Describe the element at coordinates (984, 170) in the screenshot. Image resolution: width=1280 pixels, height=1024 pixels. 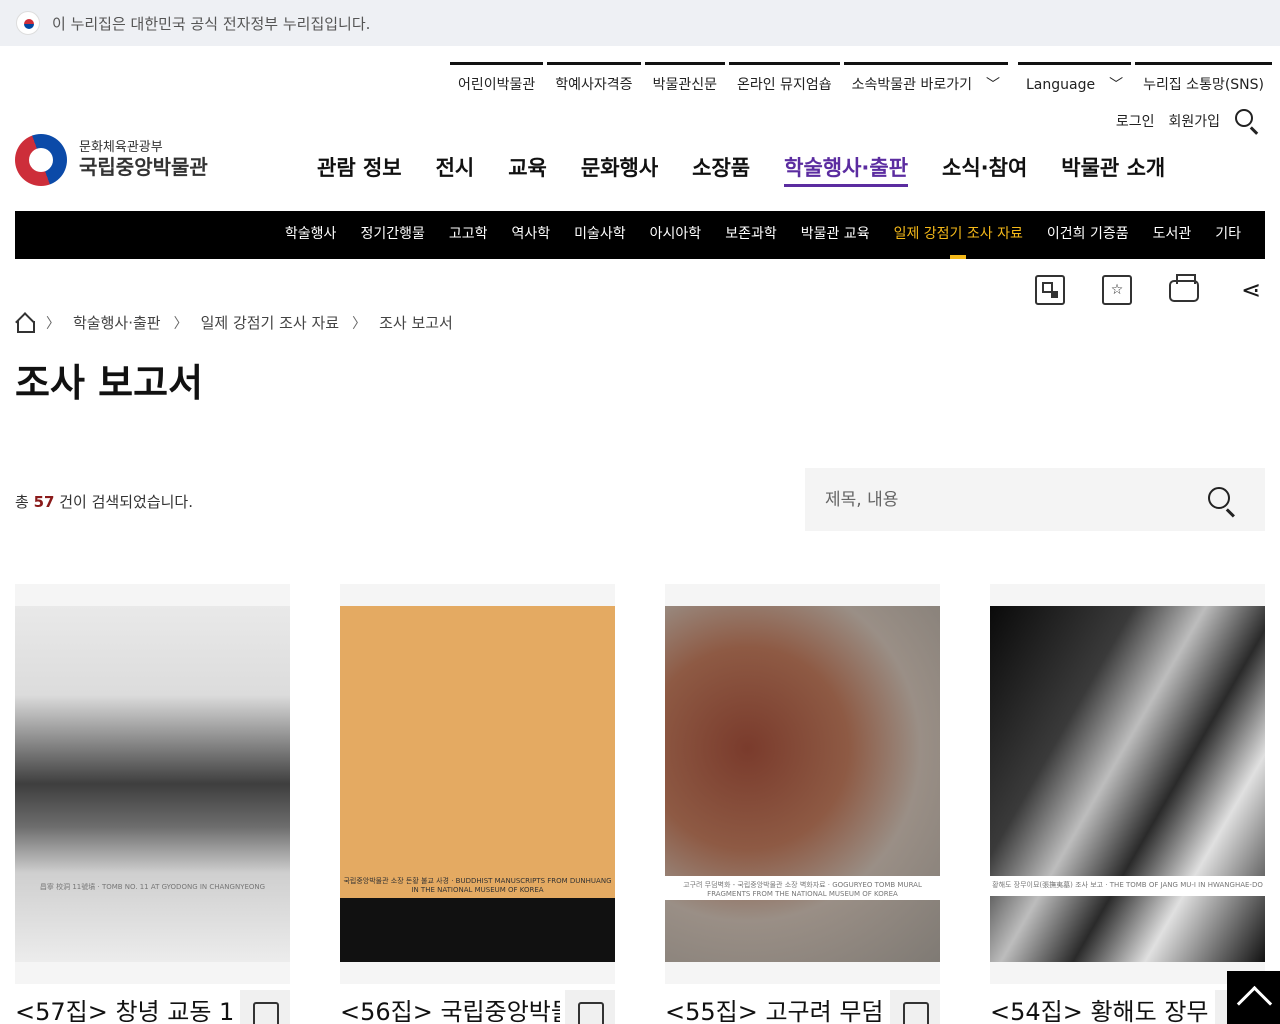
I see `main-nav-news: 소식·참여` at that location.